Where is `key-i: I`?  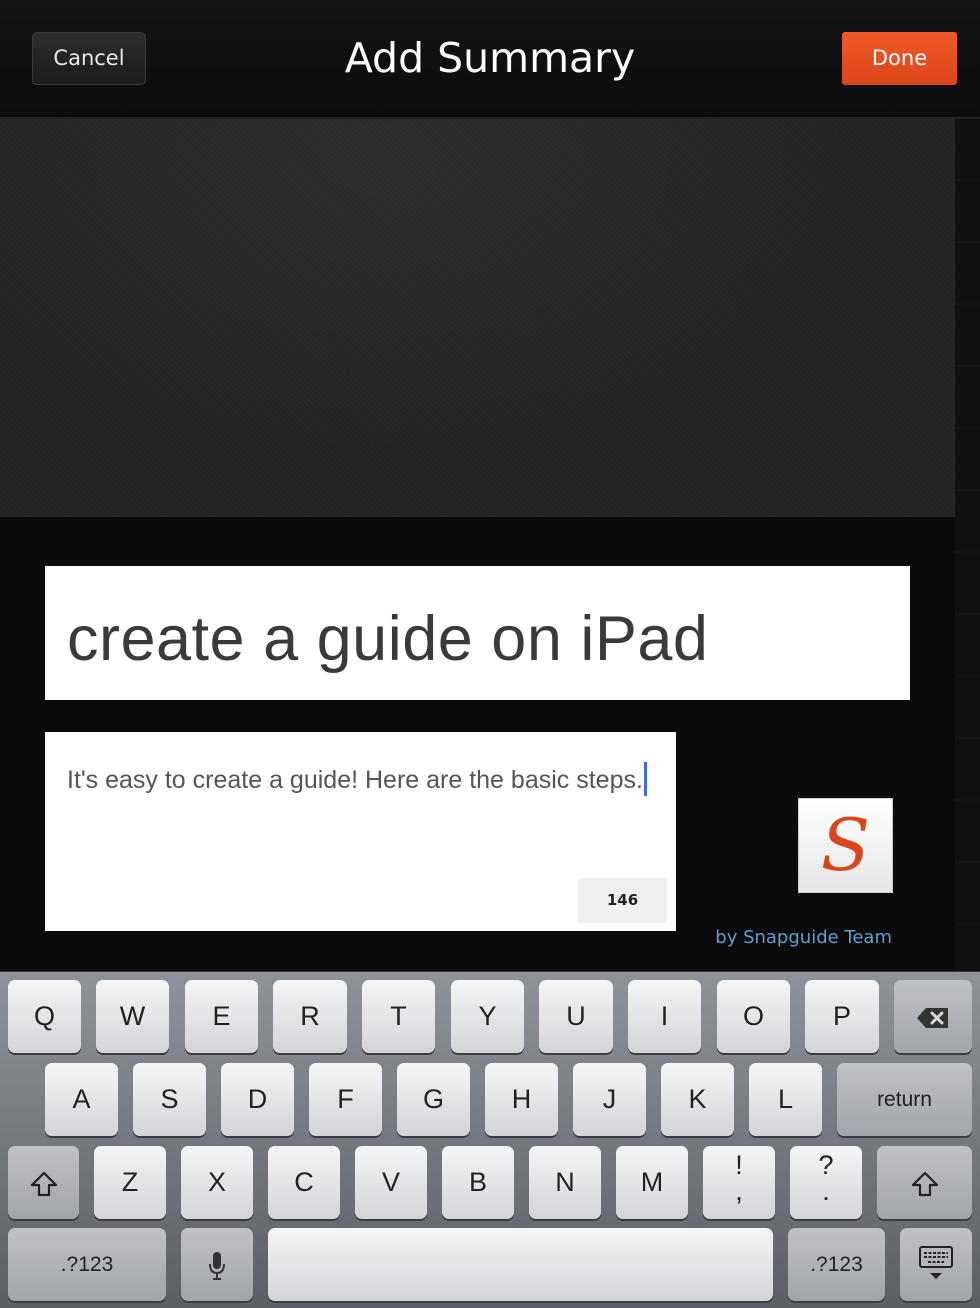
key-i: I is located at coordinates (664, 1016).